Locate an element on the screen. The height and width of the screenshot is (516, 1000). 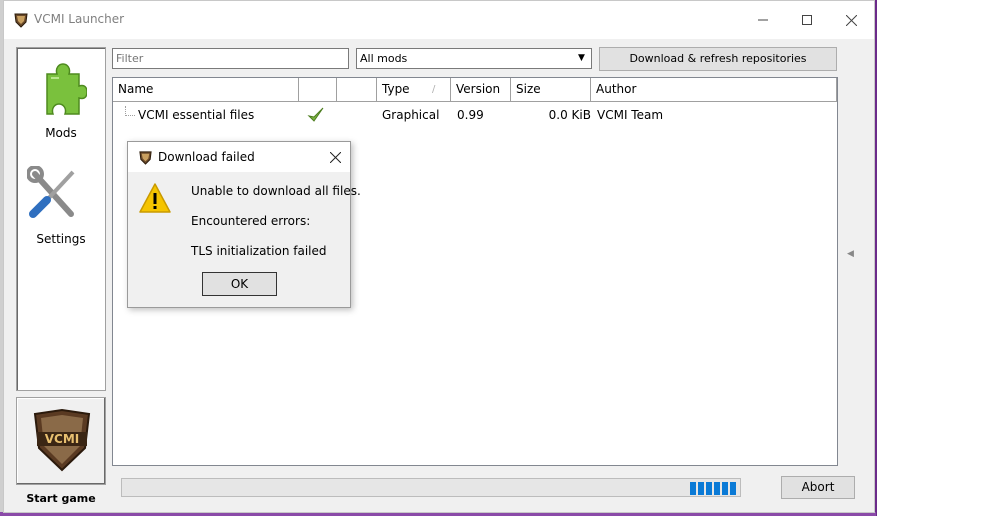
mod-type: Graphical is located at coordinates (411, 115).